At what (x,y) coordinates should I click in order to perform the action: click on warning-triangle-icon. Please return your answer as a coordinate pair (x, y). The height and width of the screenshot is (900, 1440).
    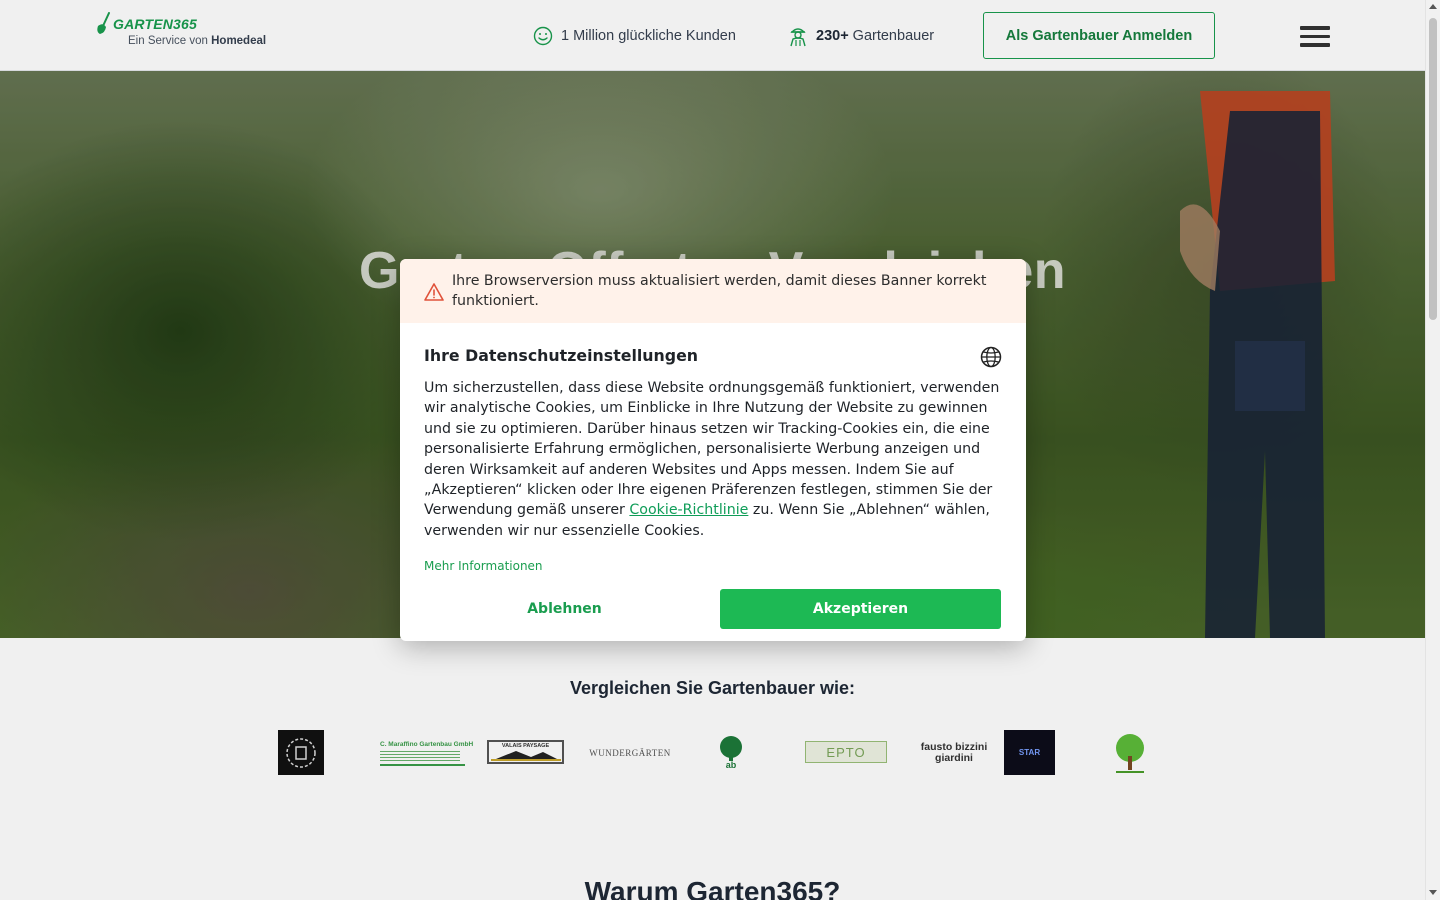
    Looking at the image, I should click on (434, 292).